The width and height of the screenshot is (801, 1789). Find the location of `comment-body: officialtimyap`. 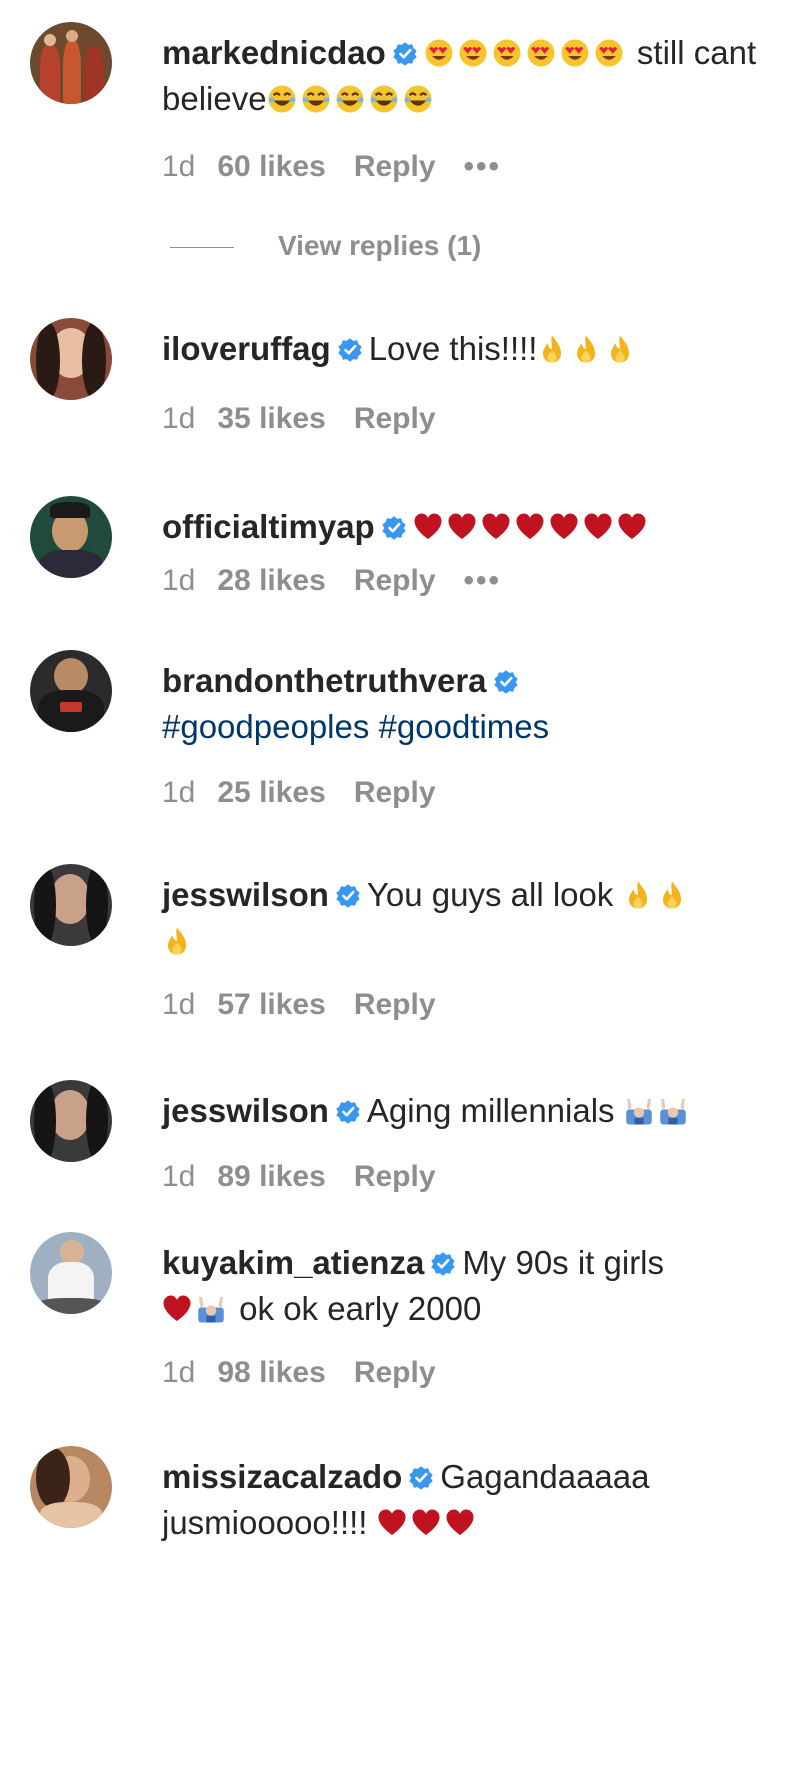

comment-body: officialtimyap is located at coordinates (462, 527).